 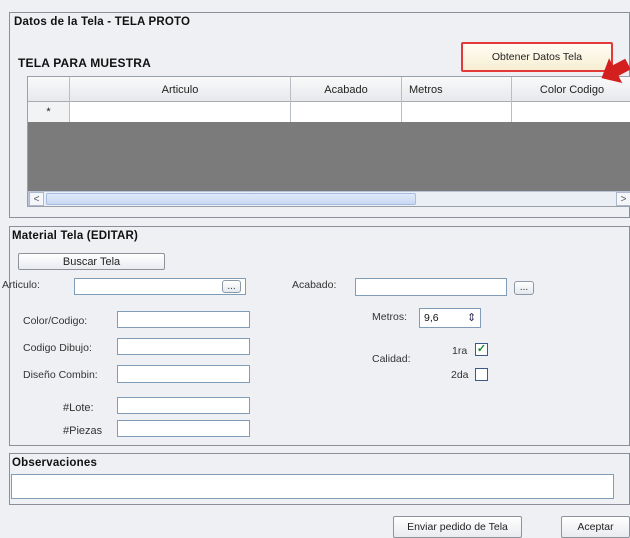 I want to click on cell-color-codigo, so click(x=571, y=112).